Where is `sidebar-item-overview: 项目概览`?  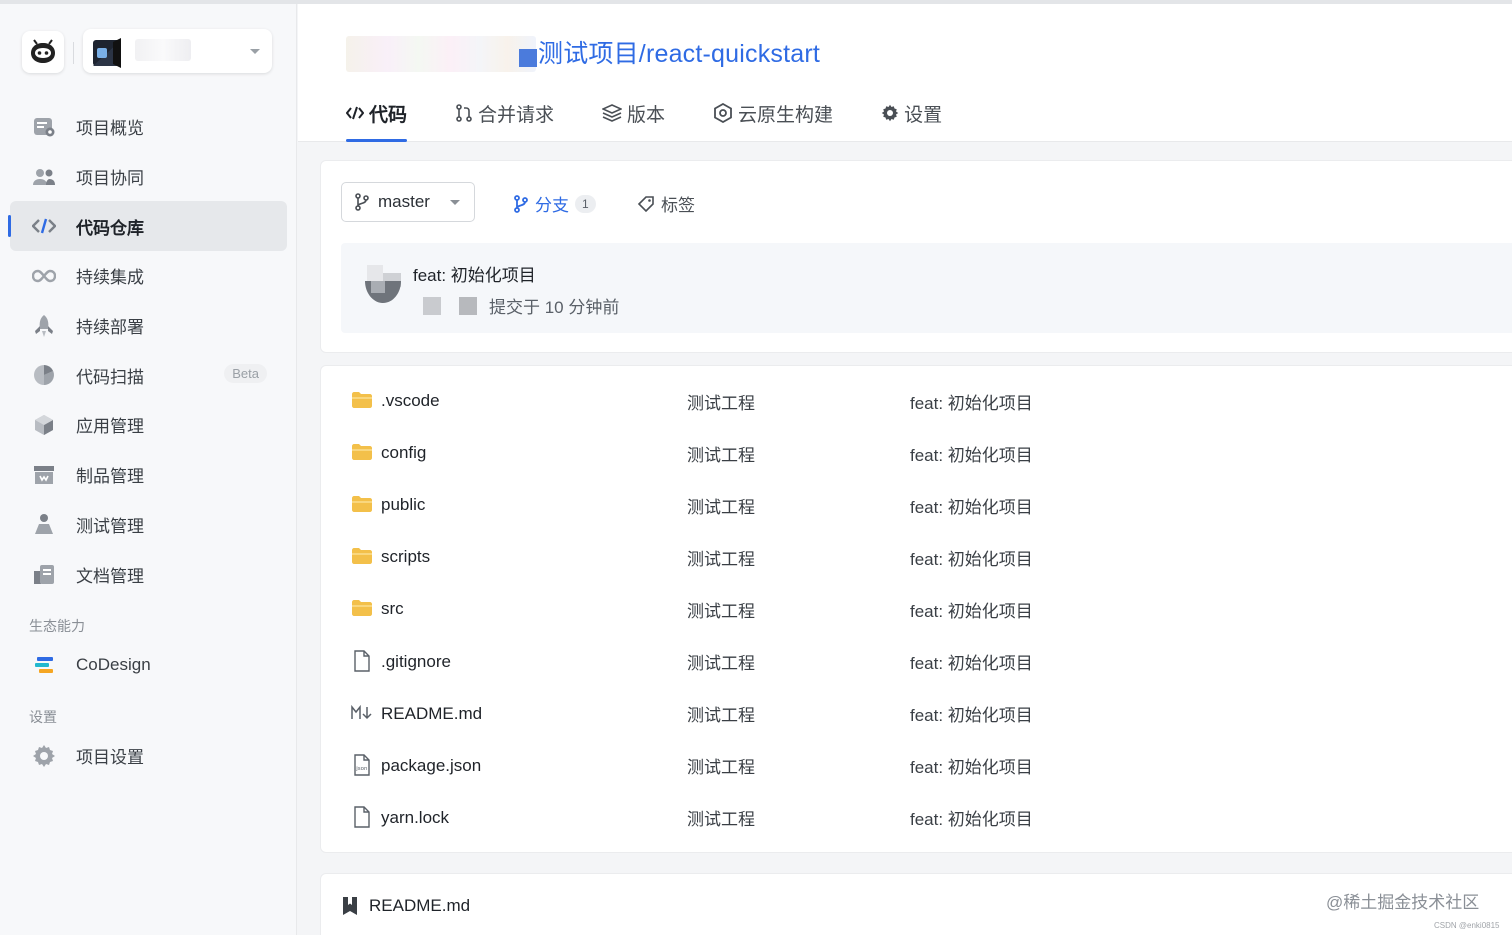
sidebar-item-overview: 项目概览 is located at coordinates (148, 127).